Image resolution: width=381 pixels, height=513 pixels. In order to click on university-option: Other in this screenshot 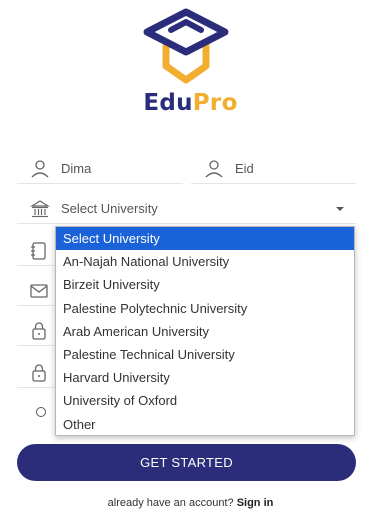, I will do `click(205, 424)`.